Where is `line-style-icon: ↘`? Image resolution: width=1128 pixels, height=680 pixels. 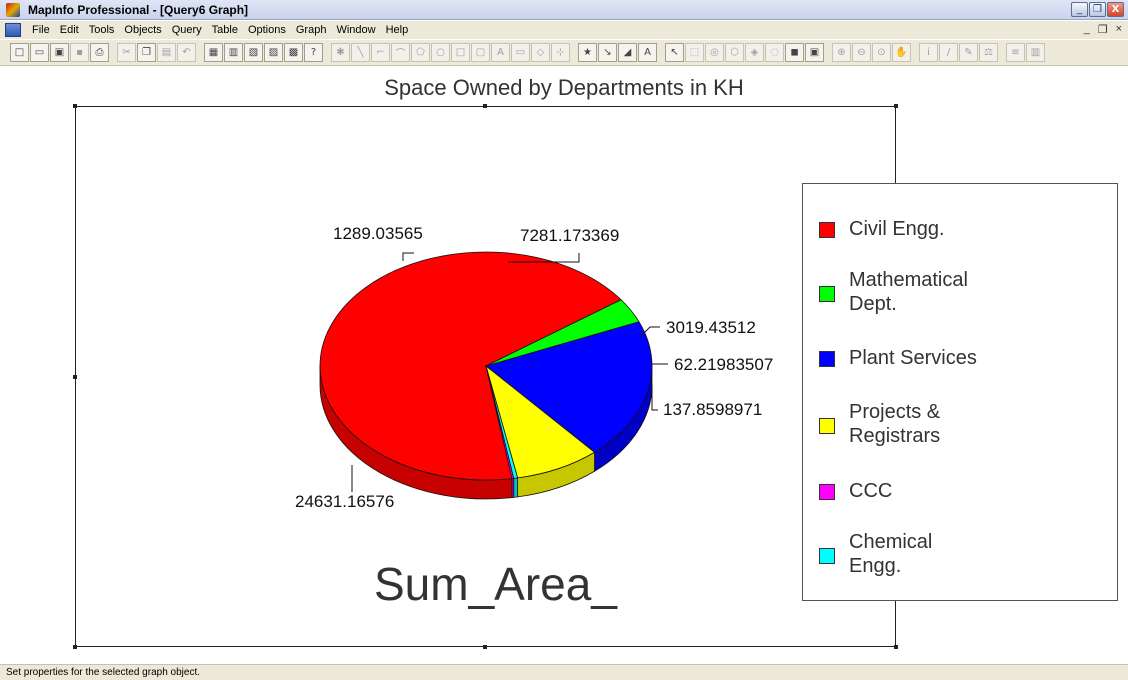
line-style-icon: ↘ is located at coordinates (607, 52).